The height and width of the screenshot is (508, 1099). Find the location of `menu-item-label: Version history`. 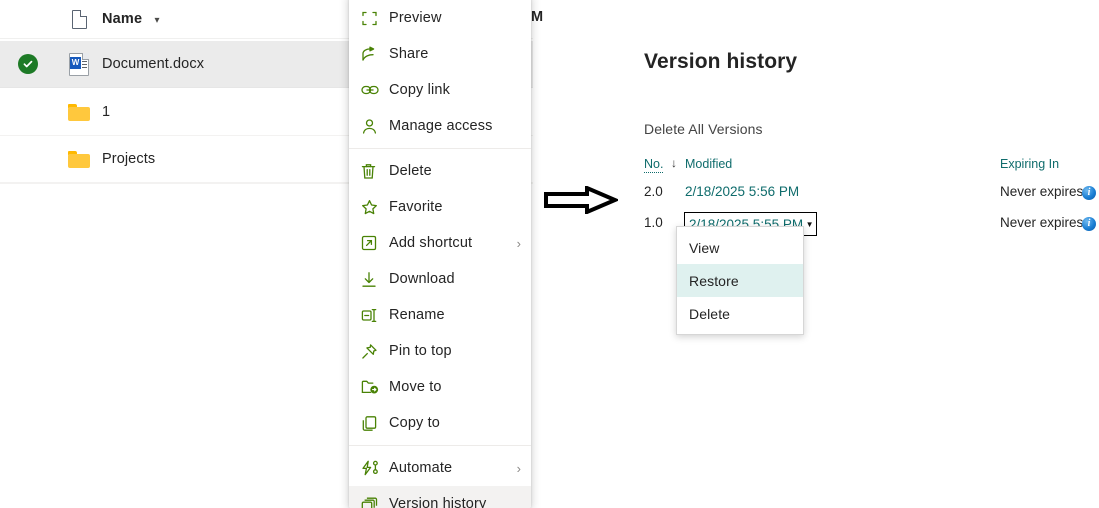

menu-item-label: Version history is located at coordinates (438, 502).